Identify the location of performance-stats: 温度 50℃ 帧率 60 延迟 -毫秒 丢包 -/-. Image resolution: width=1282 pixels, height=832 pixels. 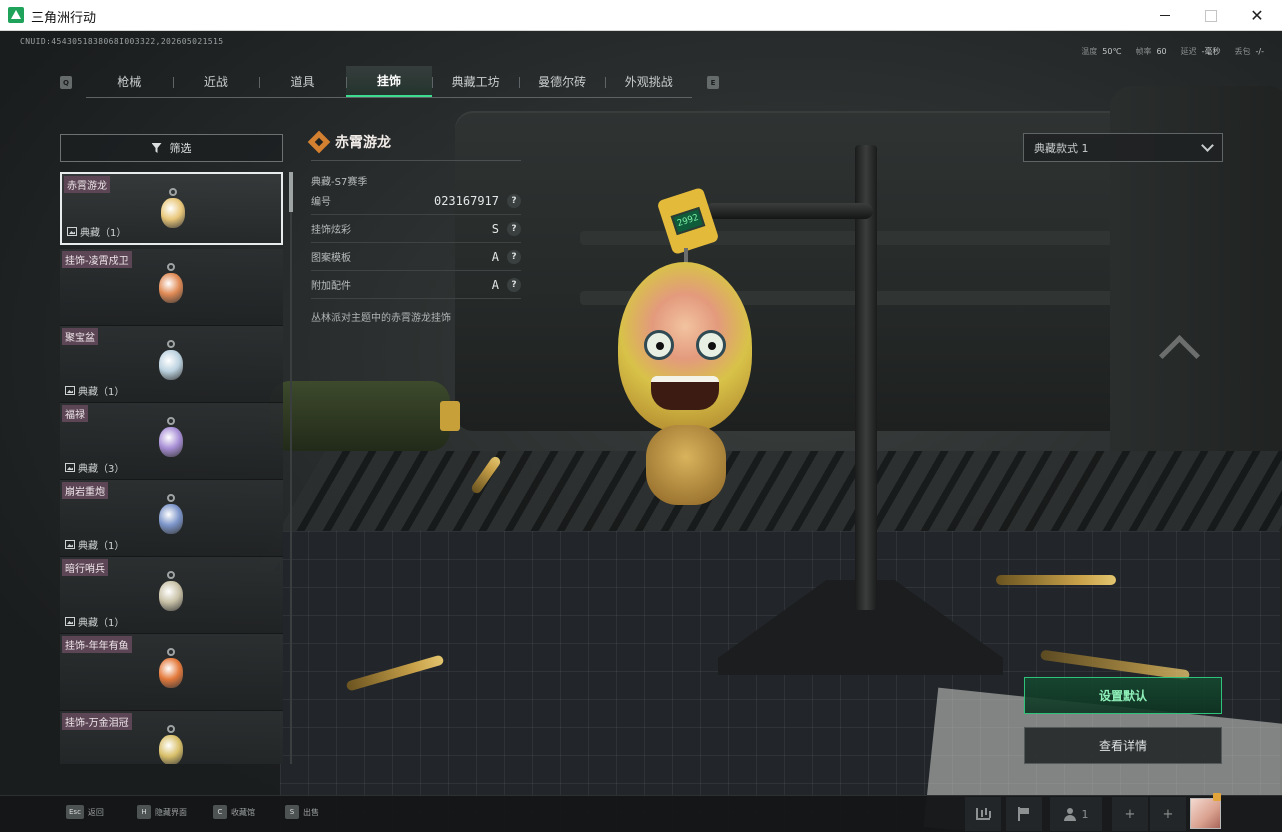
(1172, 51).